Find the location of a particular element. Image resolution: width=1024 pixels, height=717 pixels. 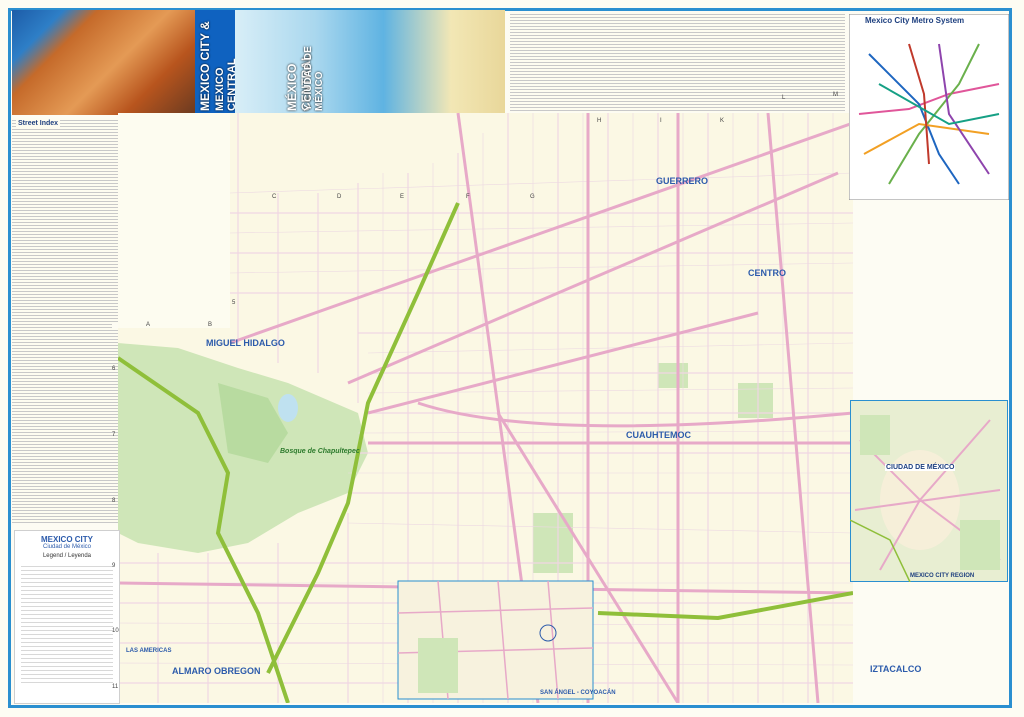

legend-items is located at coordinates (67, 624).